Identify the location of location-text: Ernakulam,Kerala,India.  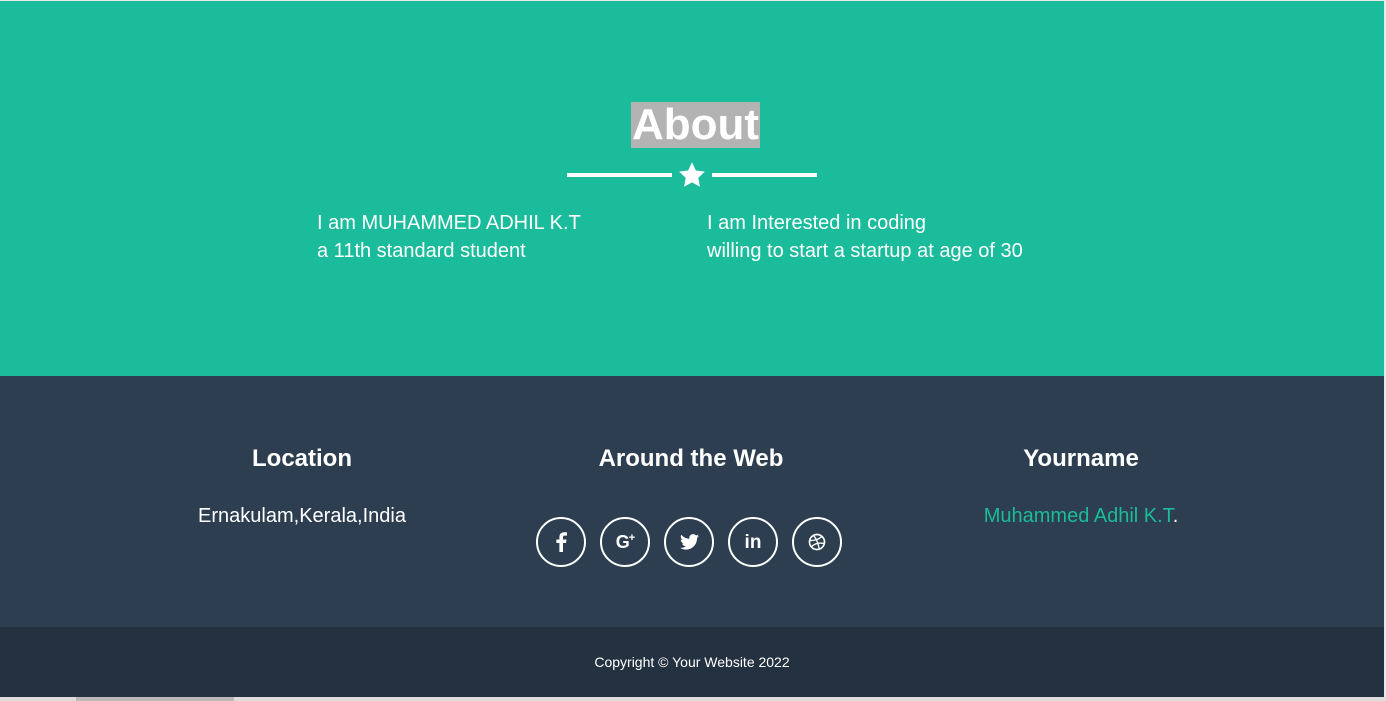
(302, 516).